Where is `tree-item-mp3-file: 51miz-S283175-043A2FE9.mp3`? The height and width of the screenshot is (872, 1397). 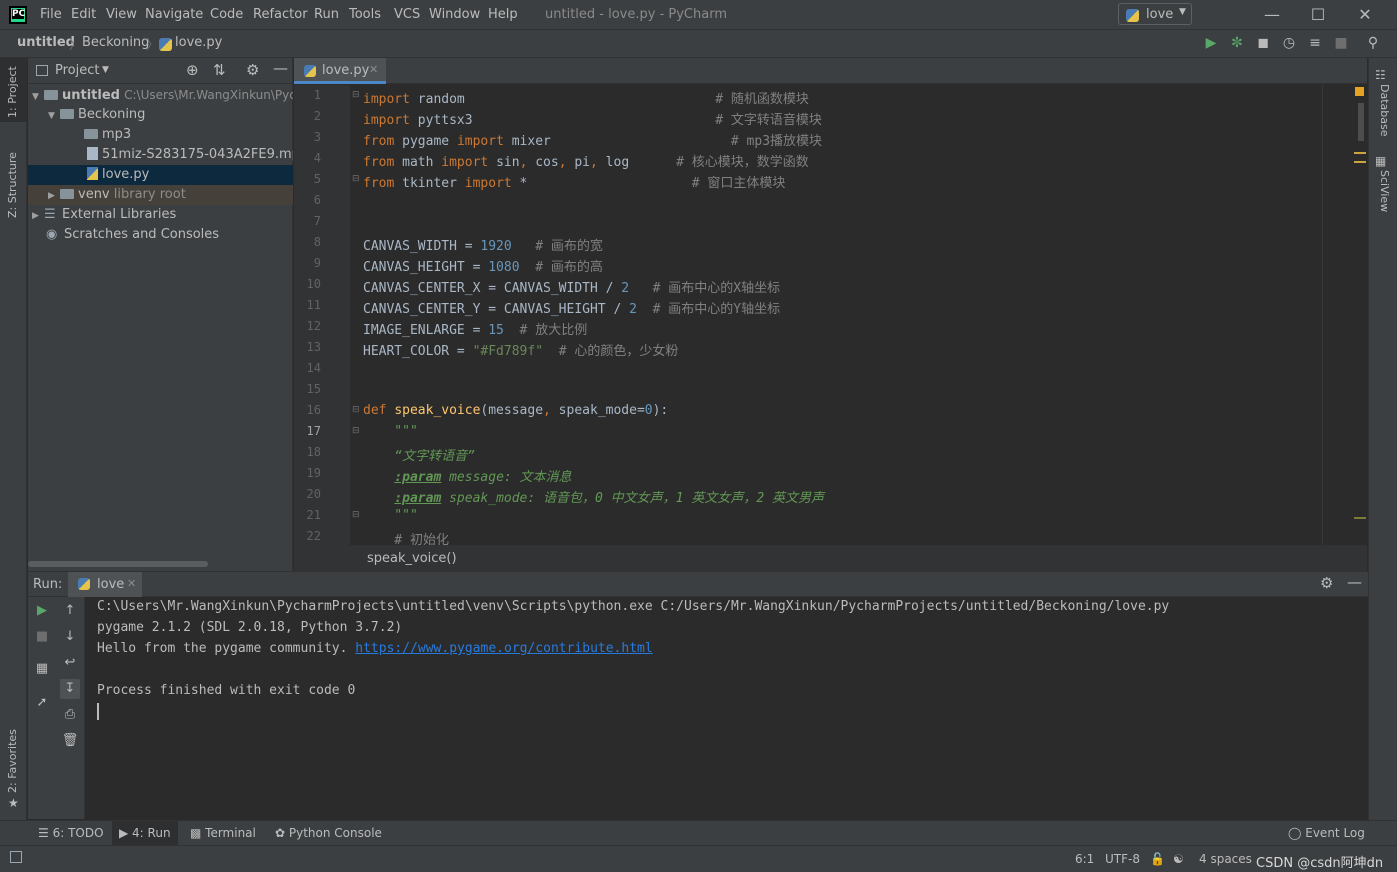
tree-item-mp3-file: 51miz-S283175-043A2FE9.mp3 is located at coordinates (160, 155).